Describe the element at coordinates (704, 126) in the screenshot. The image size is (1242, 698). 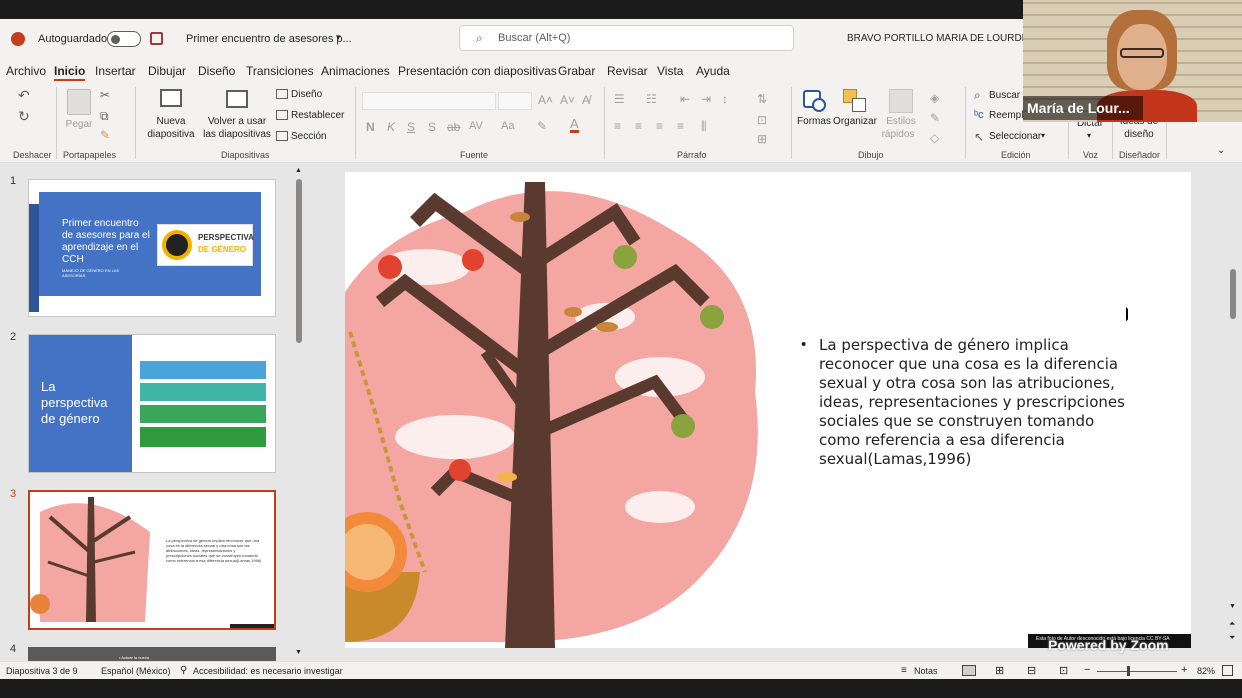
I see `columns-icon: ⫼` at that location.